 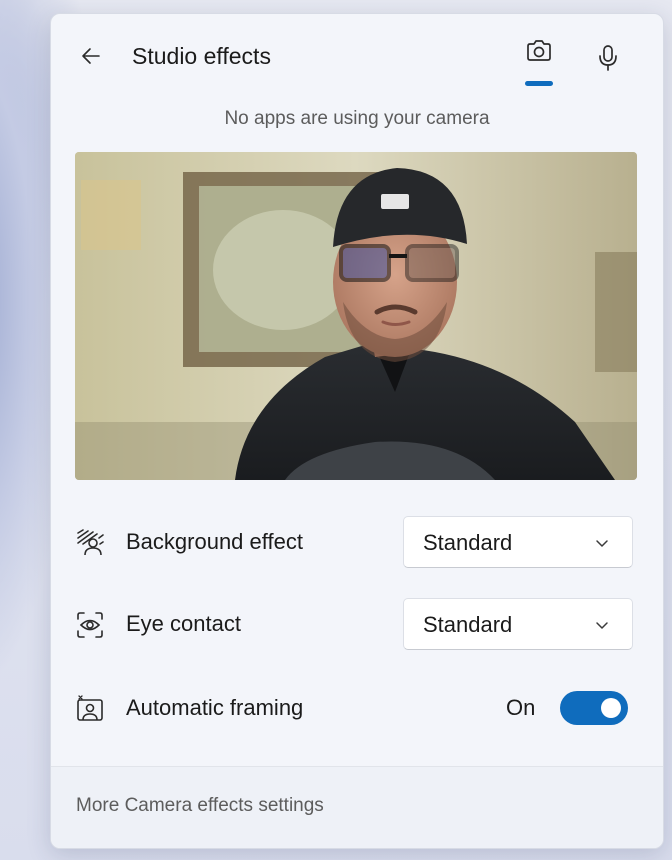 What do you see at coordinates (521, 707) in the screenshot?
I see `automatic-framing-state: On` at bounding box center [521, 707].